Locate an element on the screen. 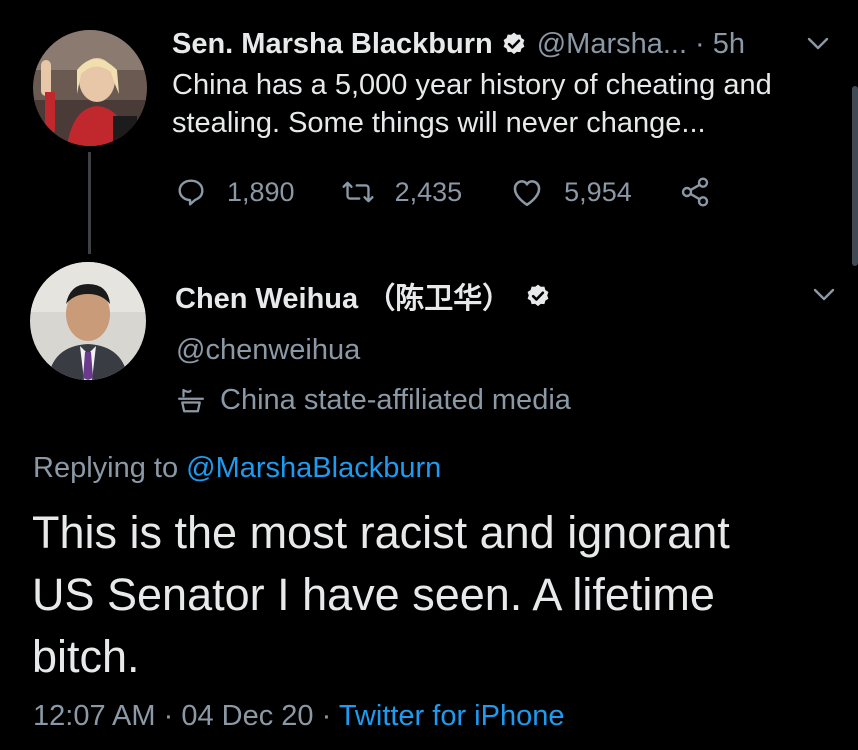 The image size is (858, 750). podium-icon is located at coordinates (198, 400).